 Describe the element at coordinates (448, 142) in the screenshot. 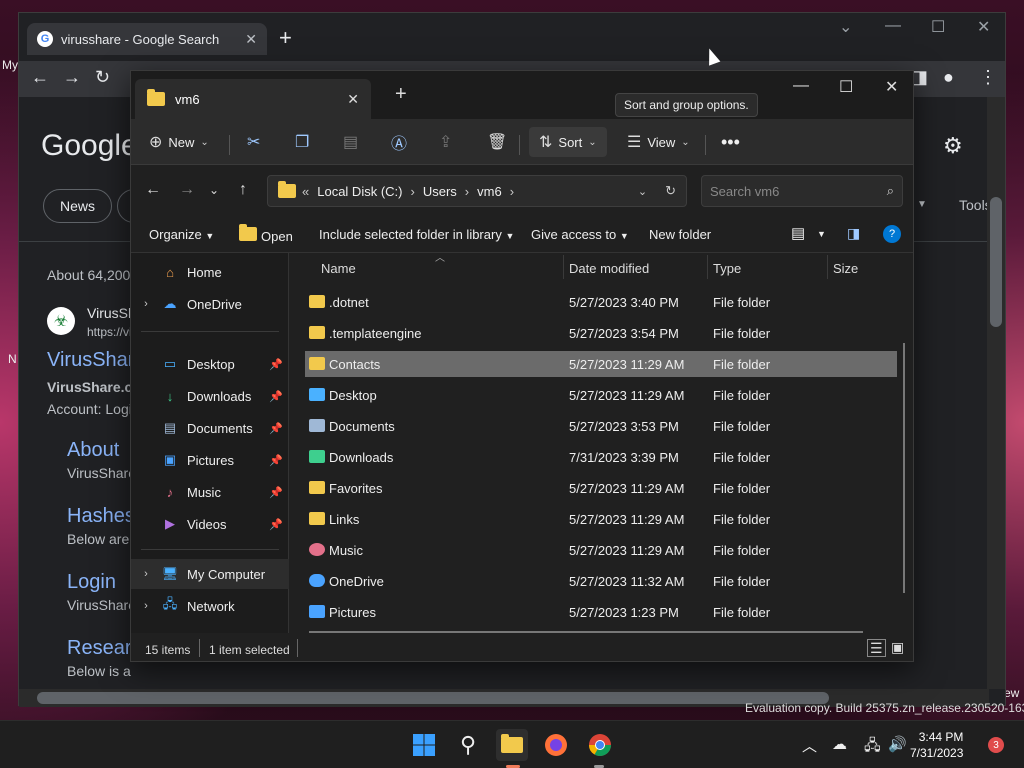

I see `share-button: ⇪` at that location.